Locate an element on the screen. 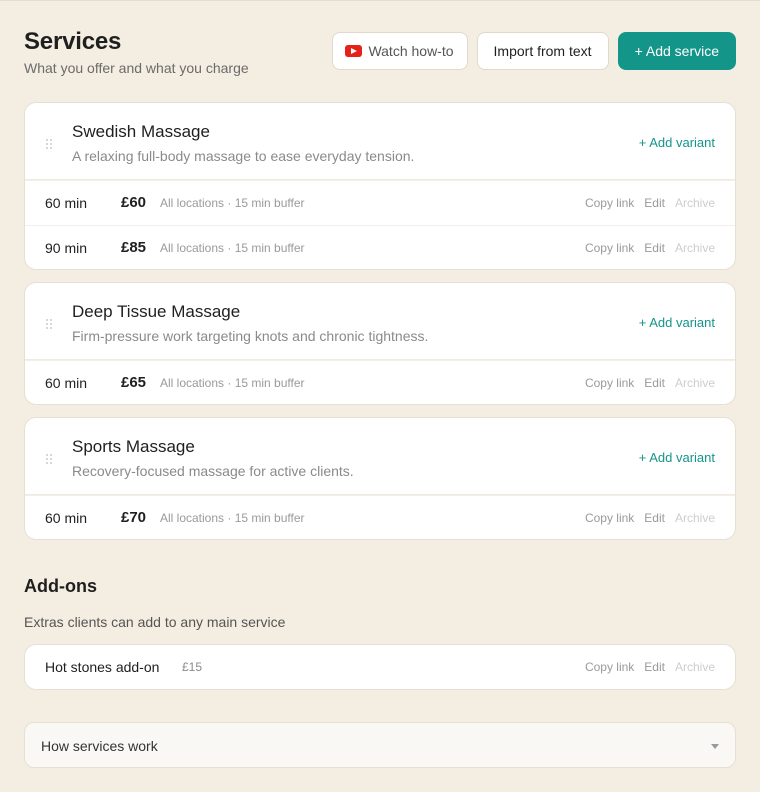 The height and width of the screenshot is (792, 760). variant-price: £85 is located at coordinates (134, 247).